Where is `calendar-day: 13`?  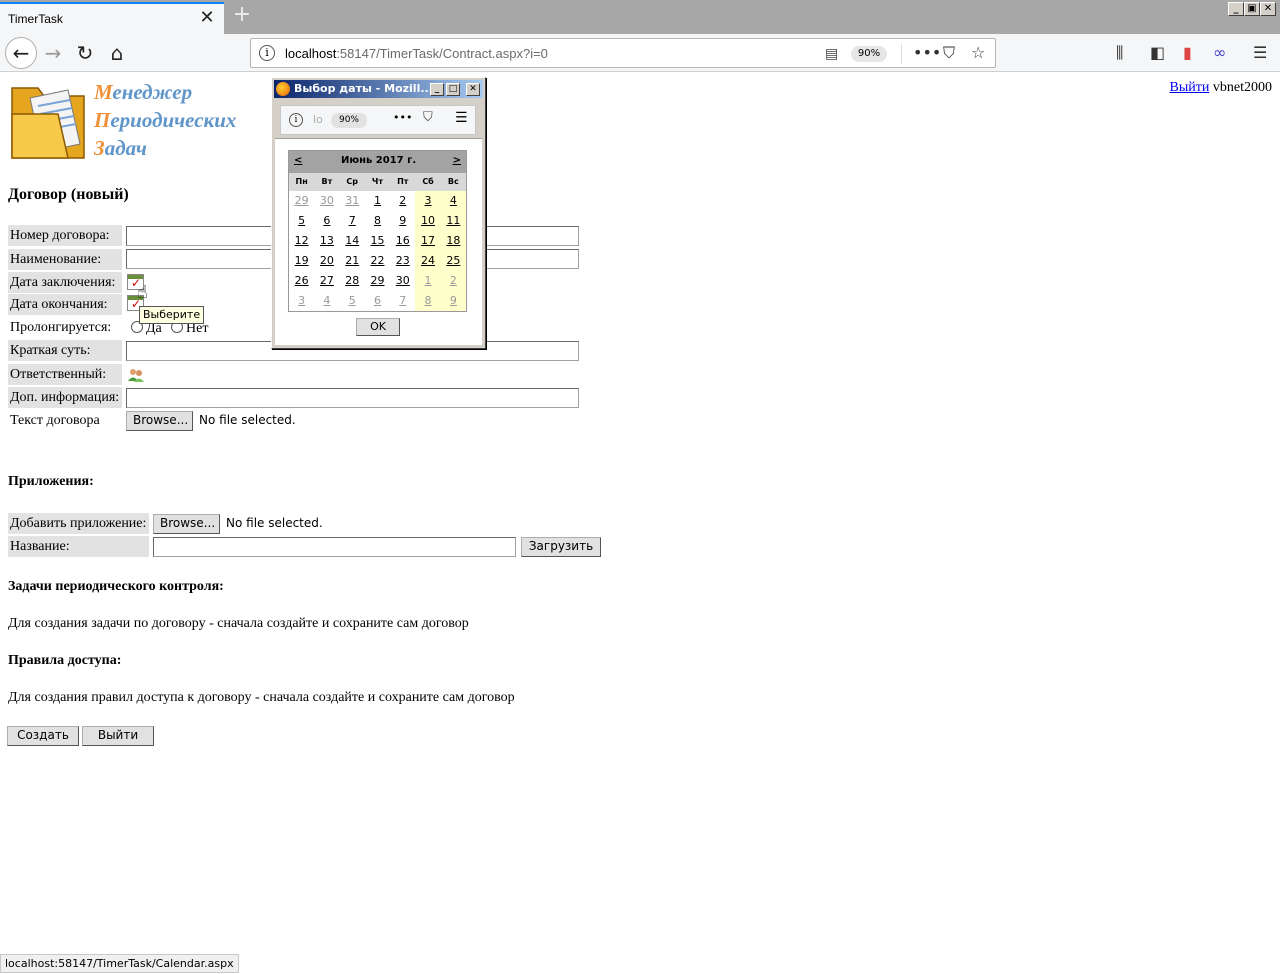
calendar-day: 13 is located at coordinates (326, 241).